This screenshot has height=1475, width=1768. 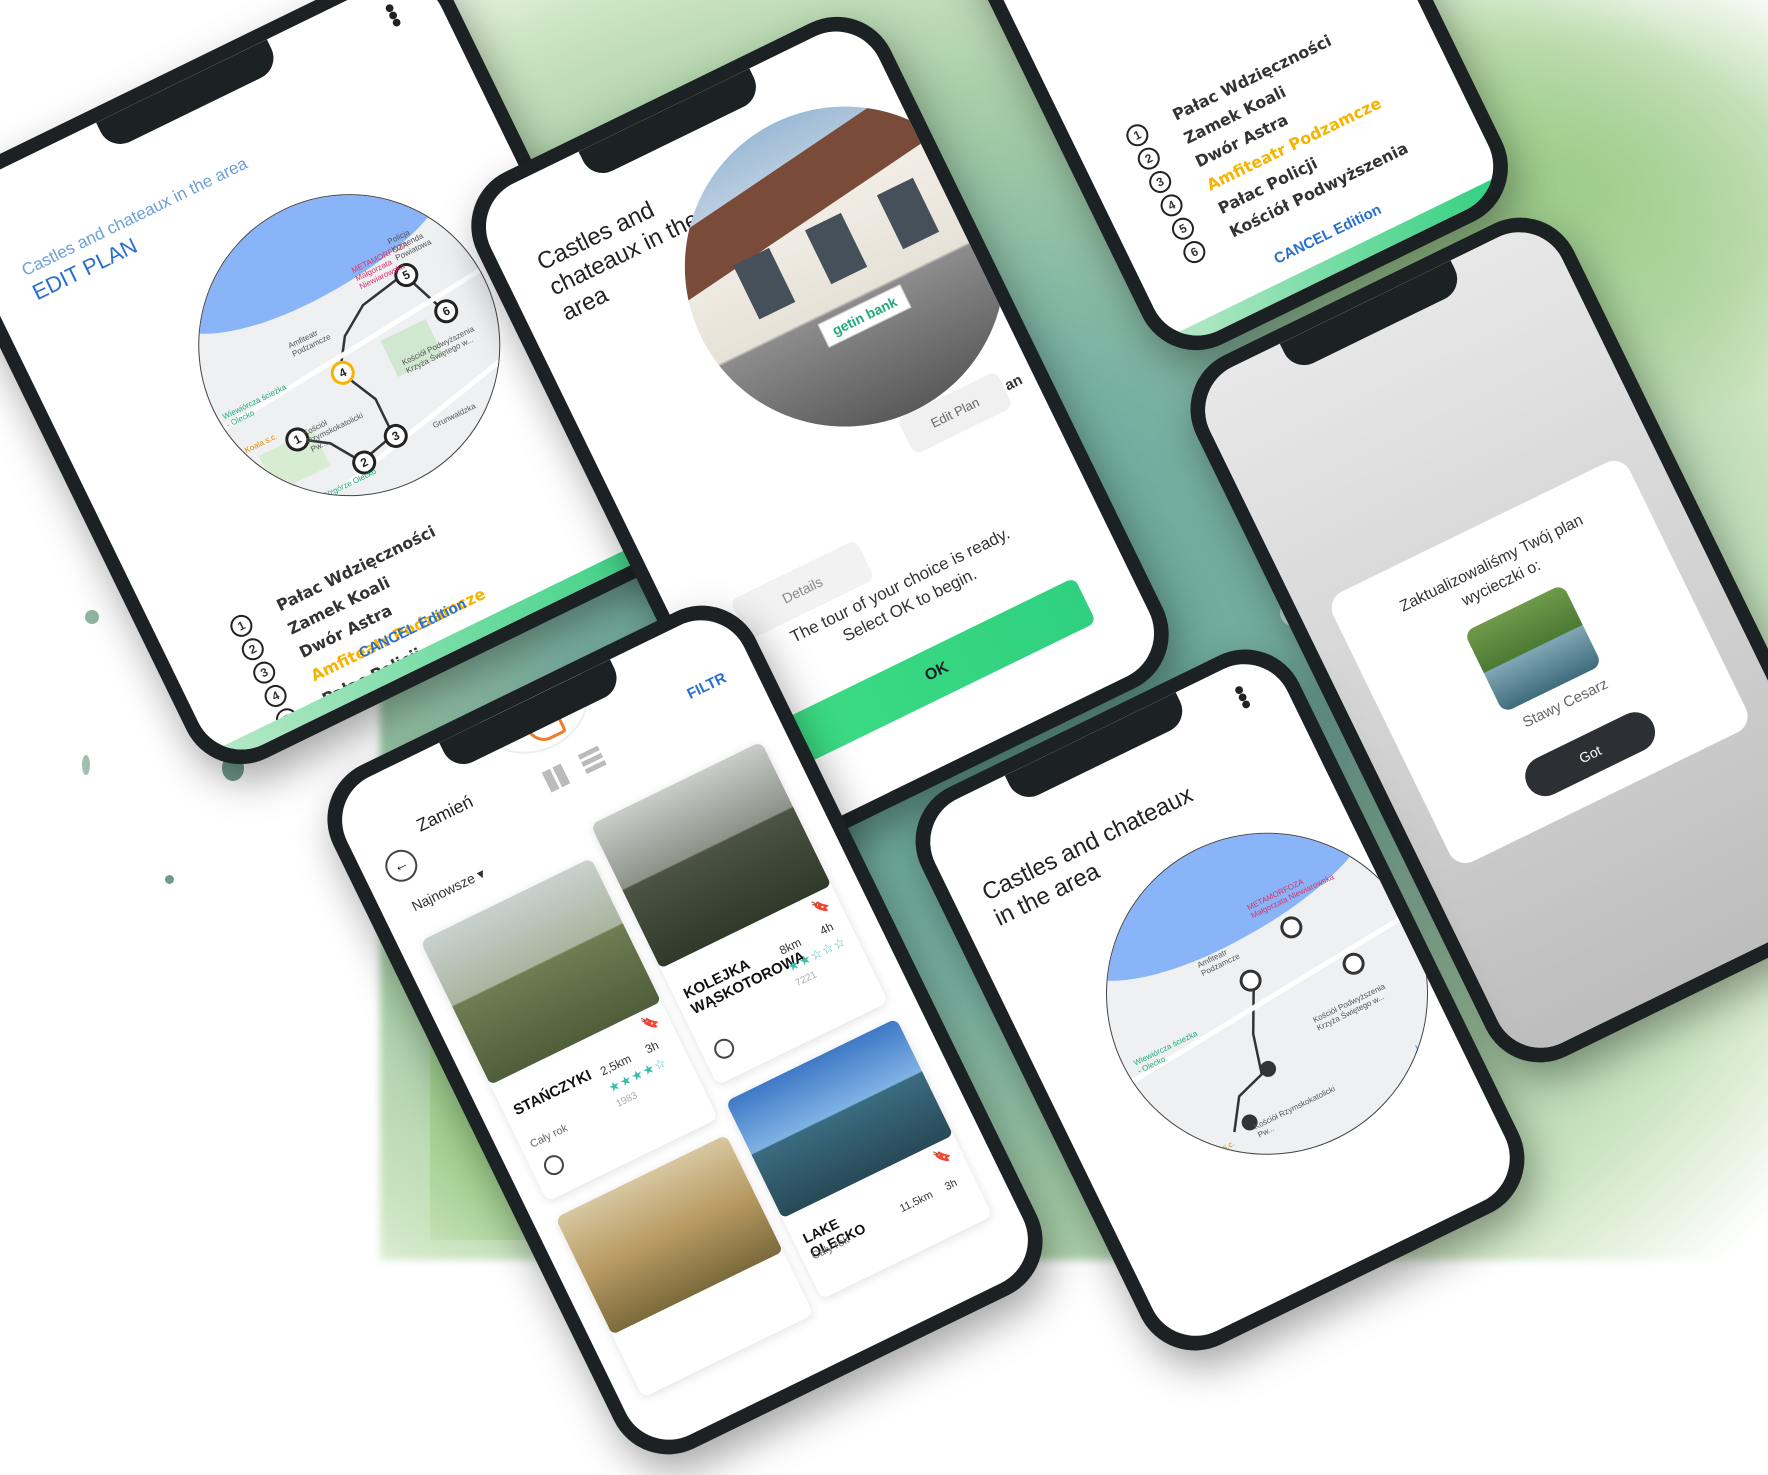 What do you see at coordinates (864, 316) in the screenshot?
I see `bank-sign: getin bank` at bounding box center [864, 316].